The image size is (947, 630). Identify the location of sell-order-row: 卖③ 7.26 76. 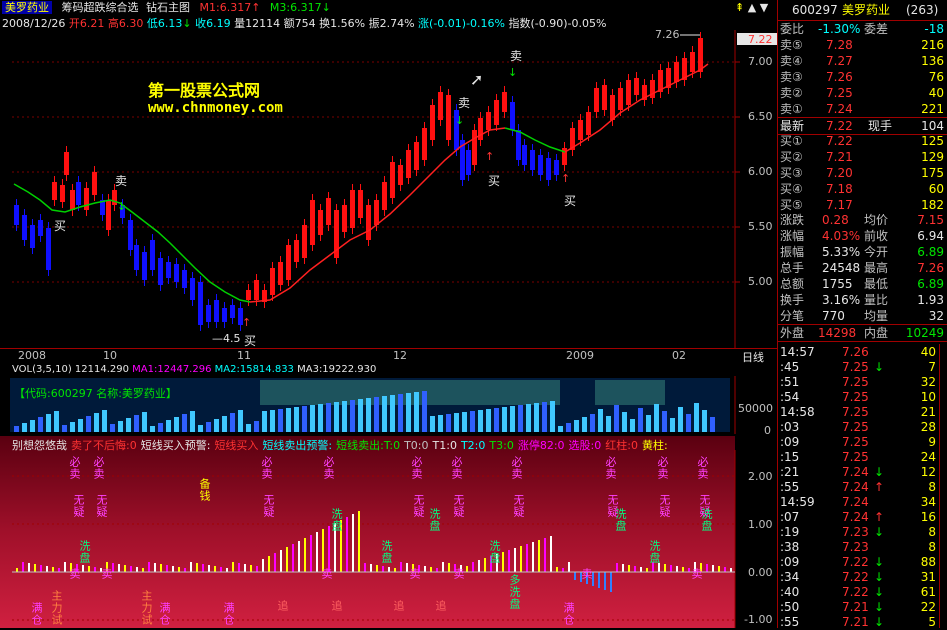
(862, 77).